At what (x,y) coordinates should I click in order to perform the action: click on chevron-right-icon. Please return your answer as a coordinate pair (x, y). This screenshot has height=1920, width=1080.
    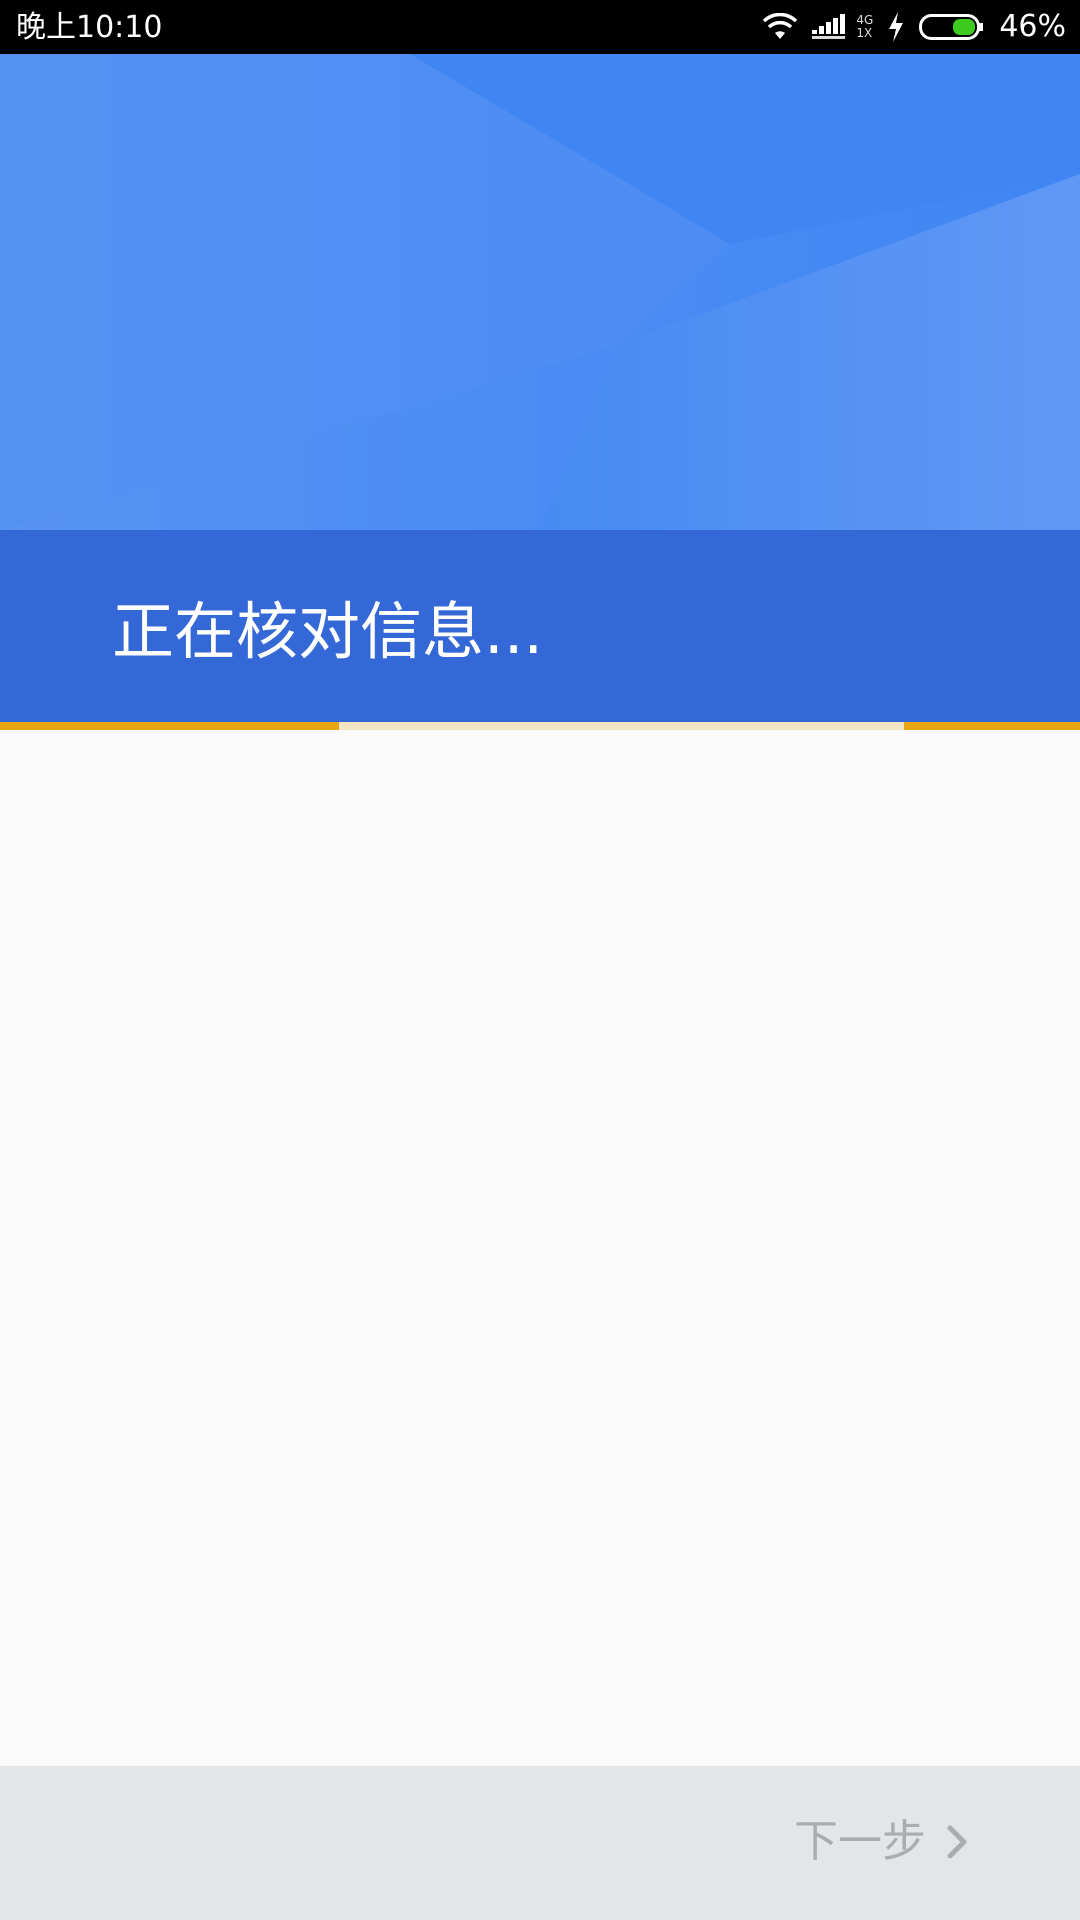
    Looking at the image, I should click on (957, 1842).